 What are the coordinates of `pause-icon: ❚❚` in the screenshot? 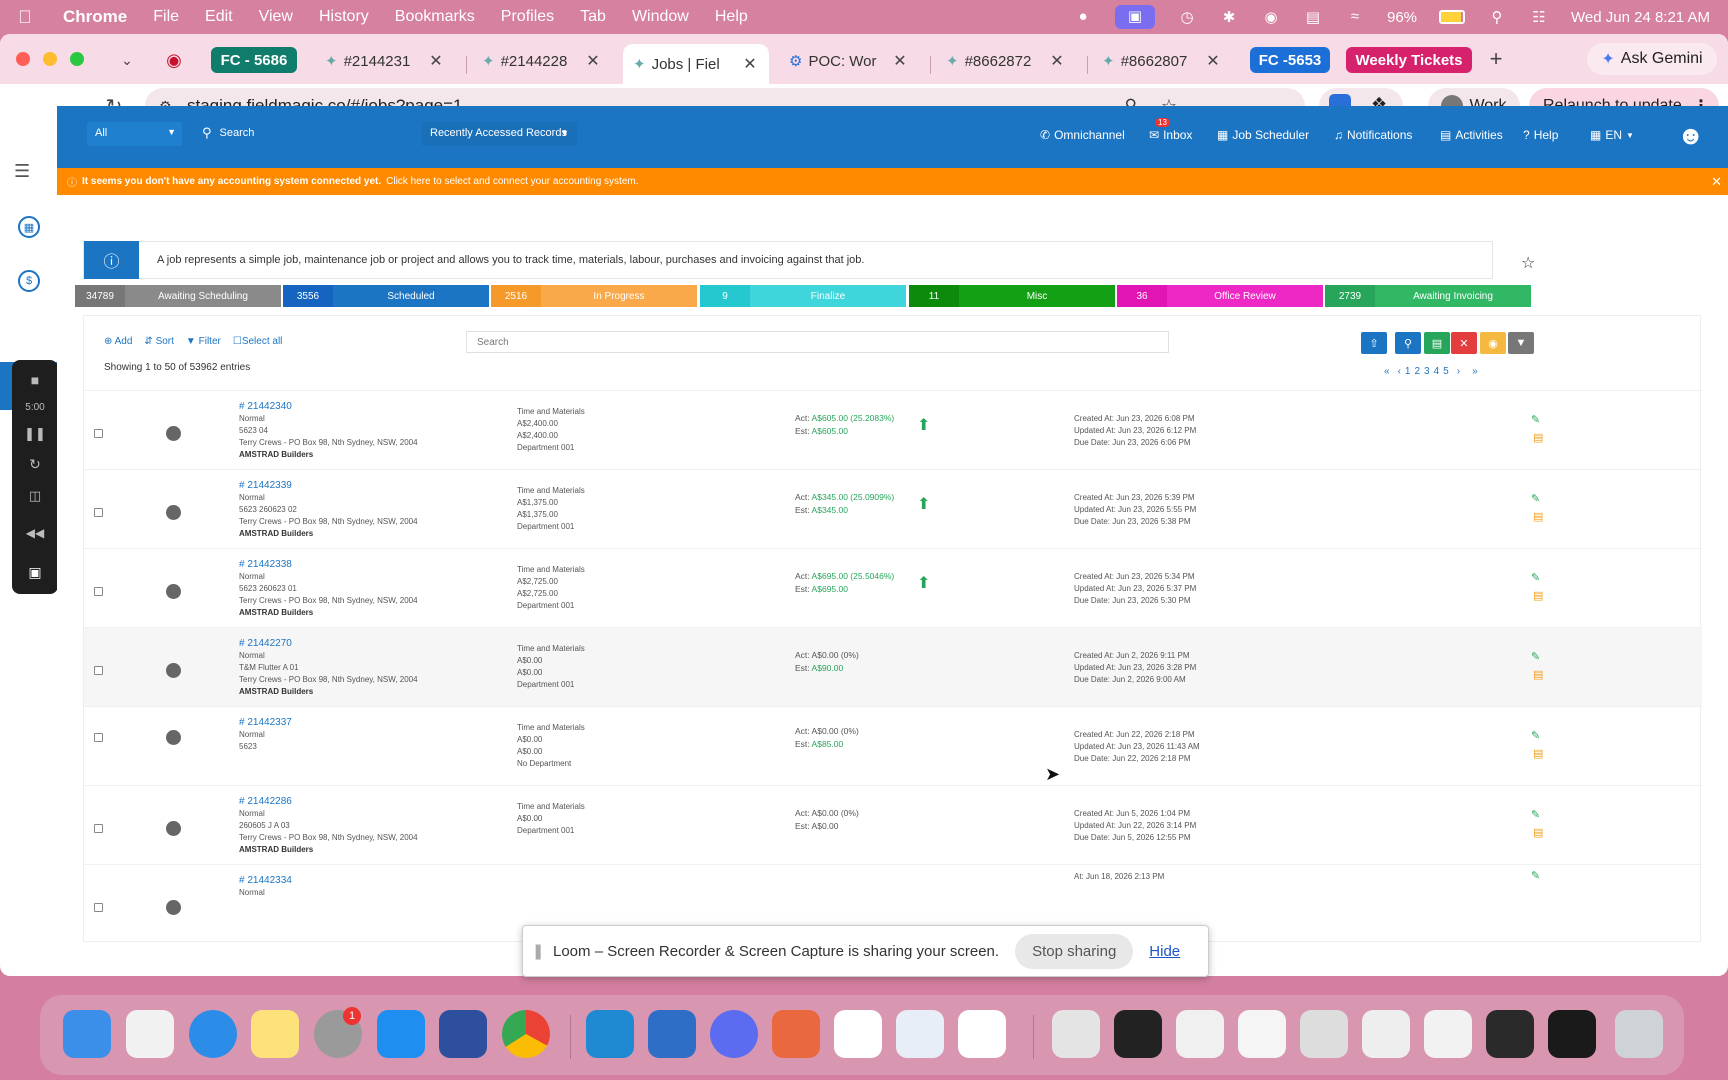 It's located at (35, 434).